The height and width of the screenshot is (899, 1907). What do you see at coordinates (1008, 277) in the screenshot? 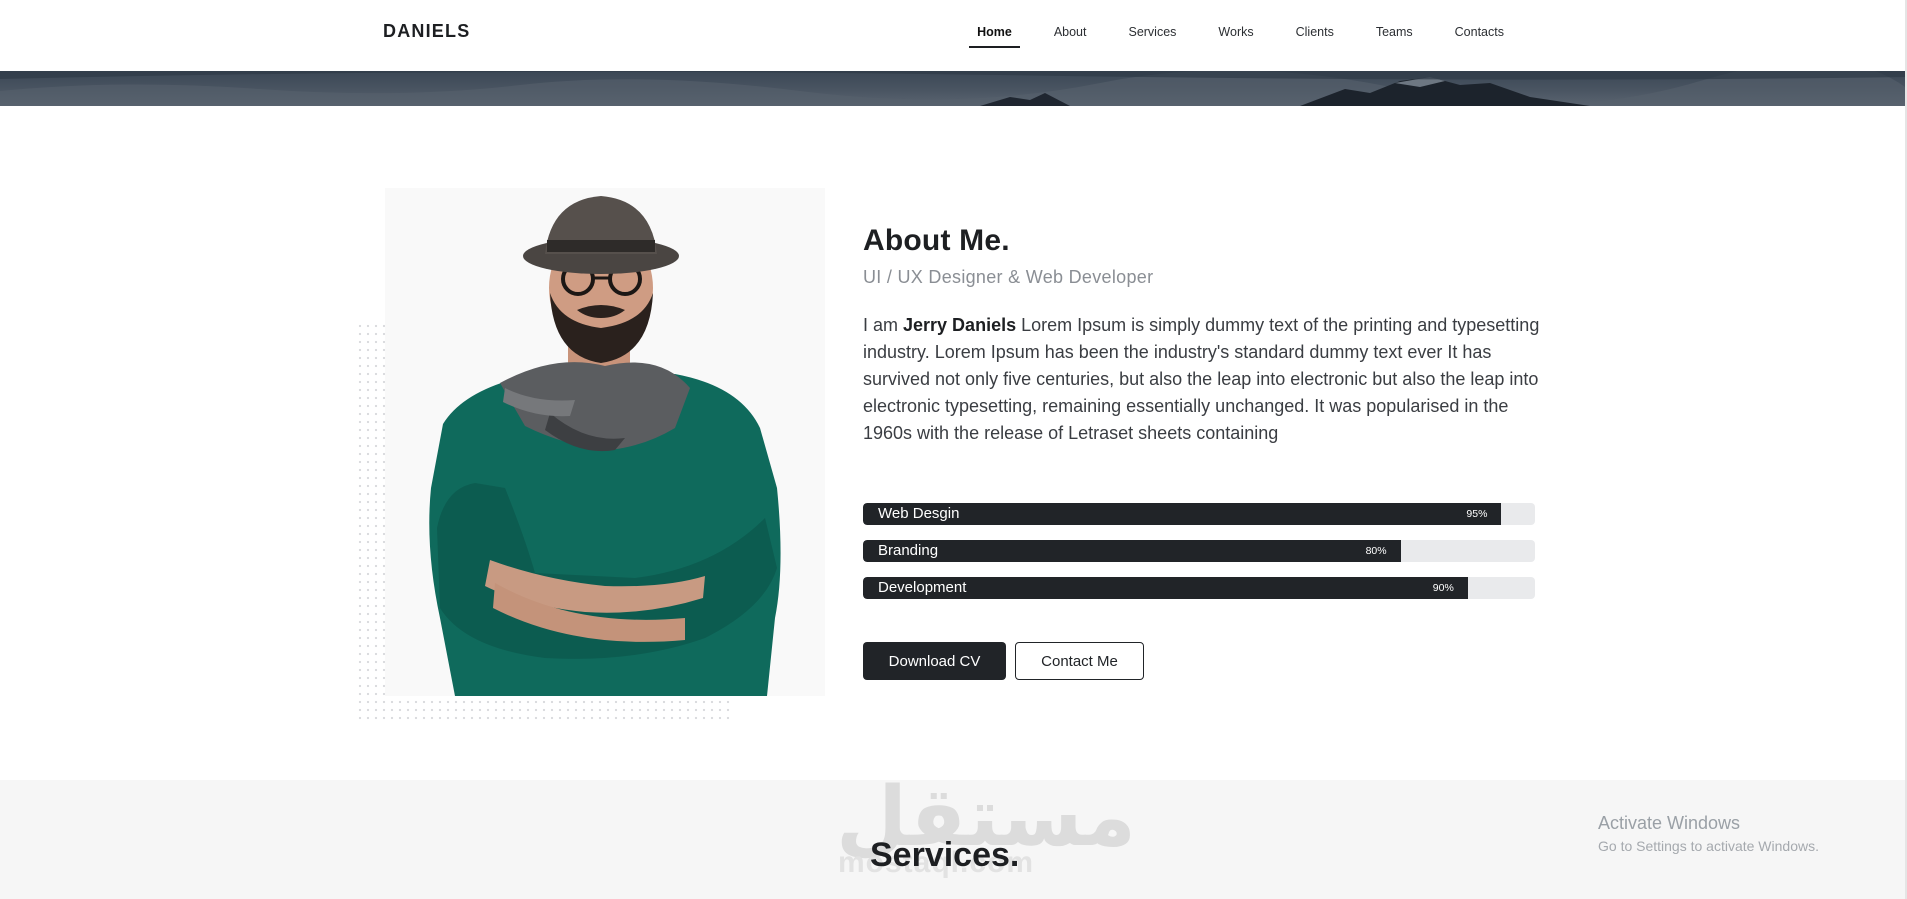
I see `about-subtitle: UI / UX Designer & Web Developer` at bounding box center [1008, 277].